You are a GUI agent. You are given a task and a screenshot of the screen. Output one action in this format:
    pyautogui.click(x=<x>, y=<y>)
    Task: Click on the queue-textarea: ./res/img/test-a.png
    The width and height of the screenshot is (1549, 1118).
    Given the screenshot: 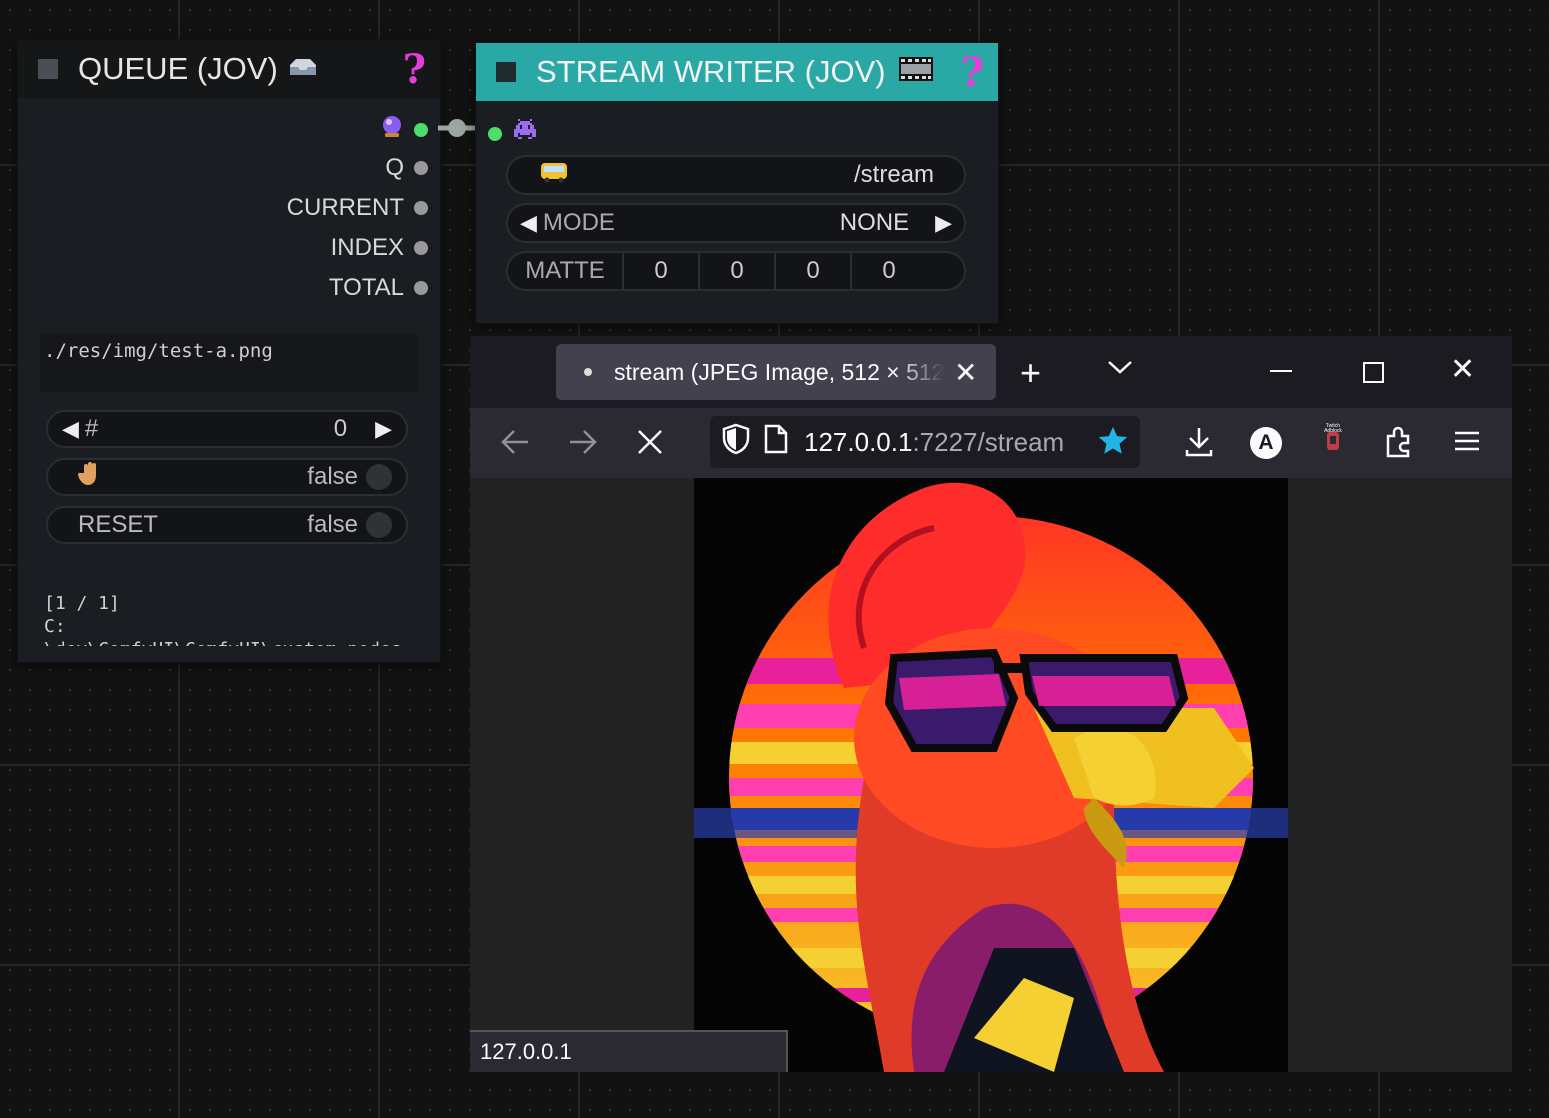 What is the action you would take?
    pyautogui.click(x=229, y=363)
    